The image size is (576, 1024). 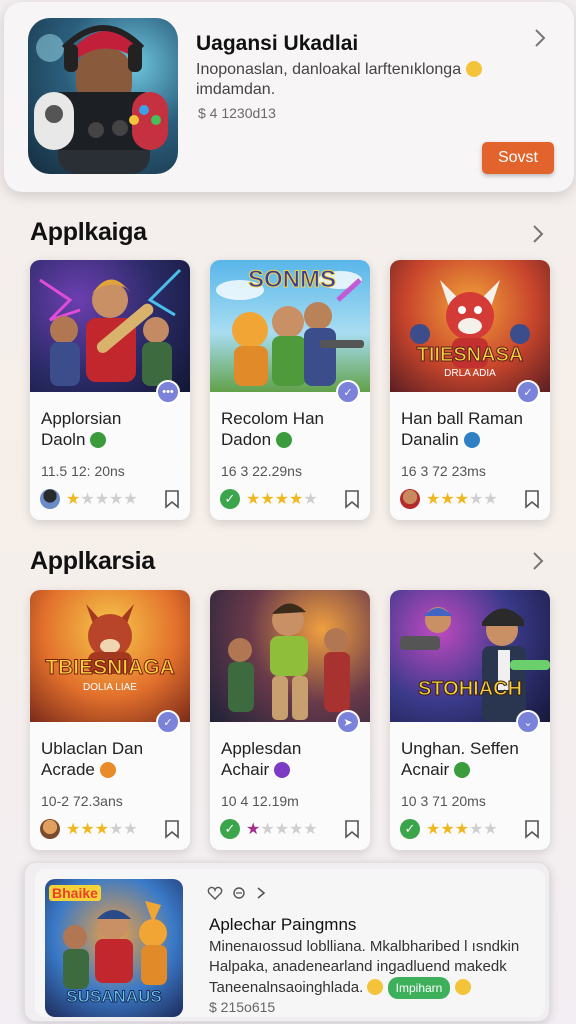 What do you see at coordinates (68, 769) in the screenshot?
I see `app-subtitle-text: Acrade` at bounding box center [68, 769].